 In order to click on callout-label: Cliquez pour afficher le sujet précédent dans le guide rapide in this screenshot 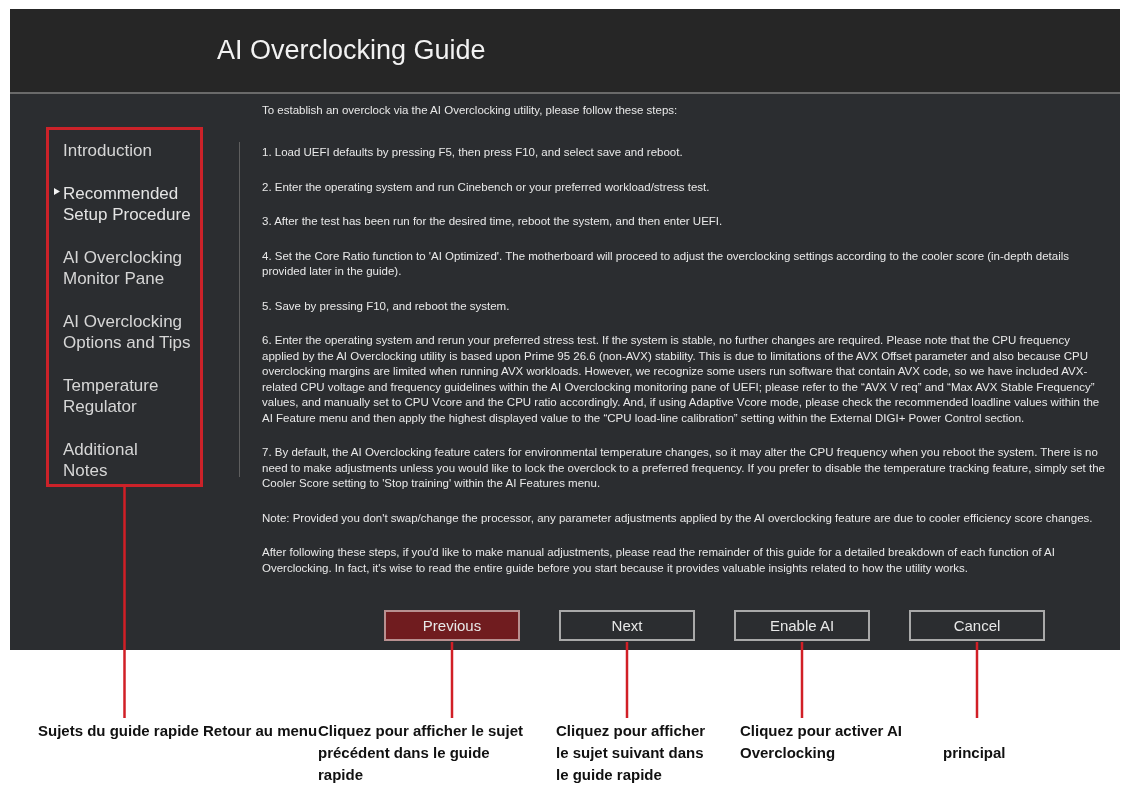, I will do `click(421, 753)`.